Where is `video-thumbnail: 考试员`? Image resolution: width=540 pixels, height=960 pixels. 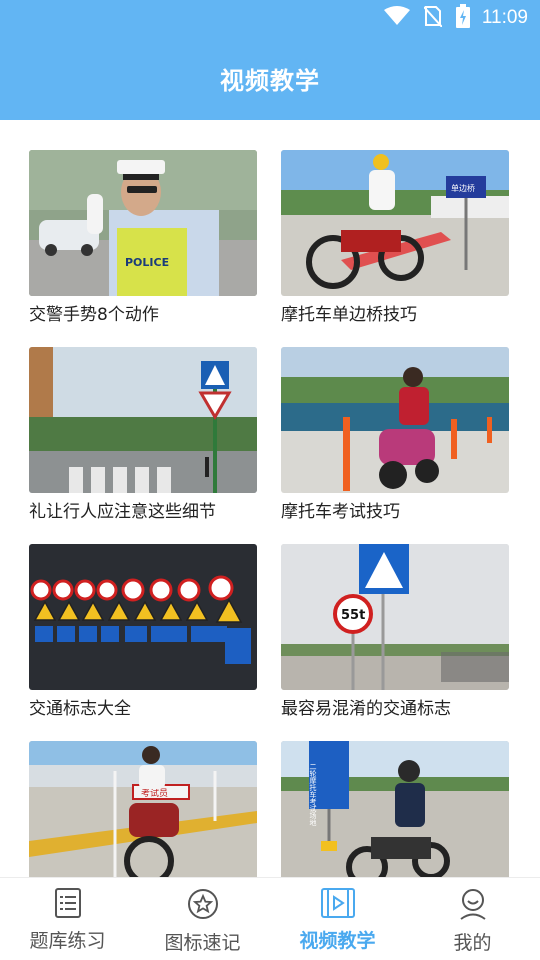 video-thumbnail: 考试员 is located at coordinates (143, 809).